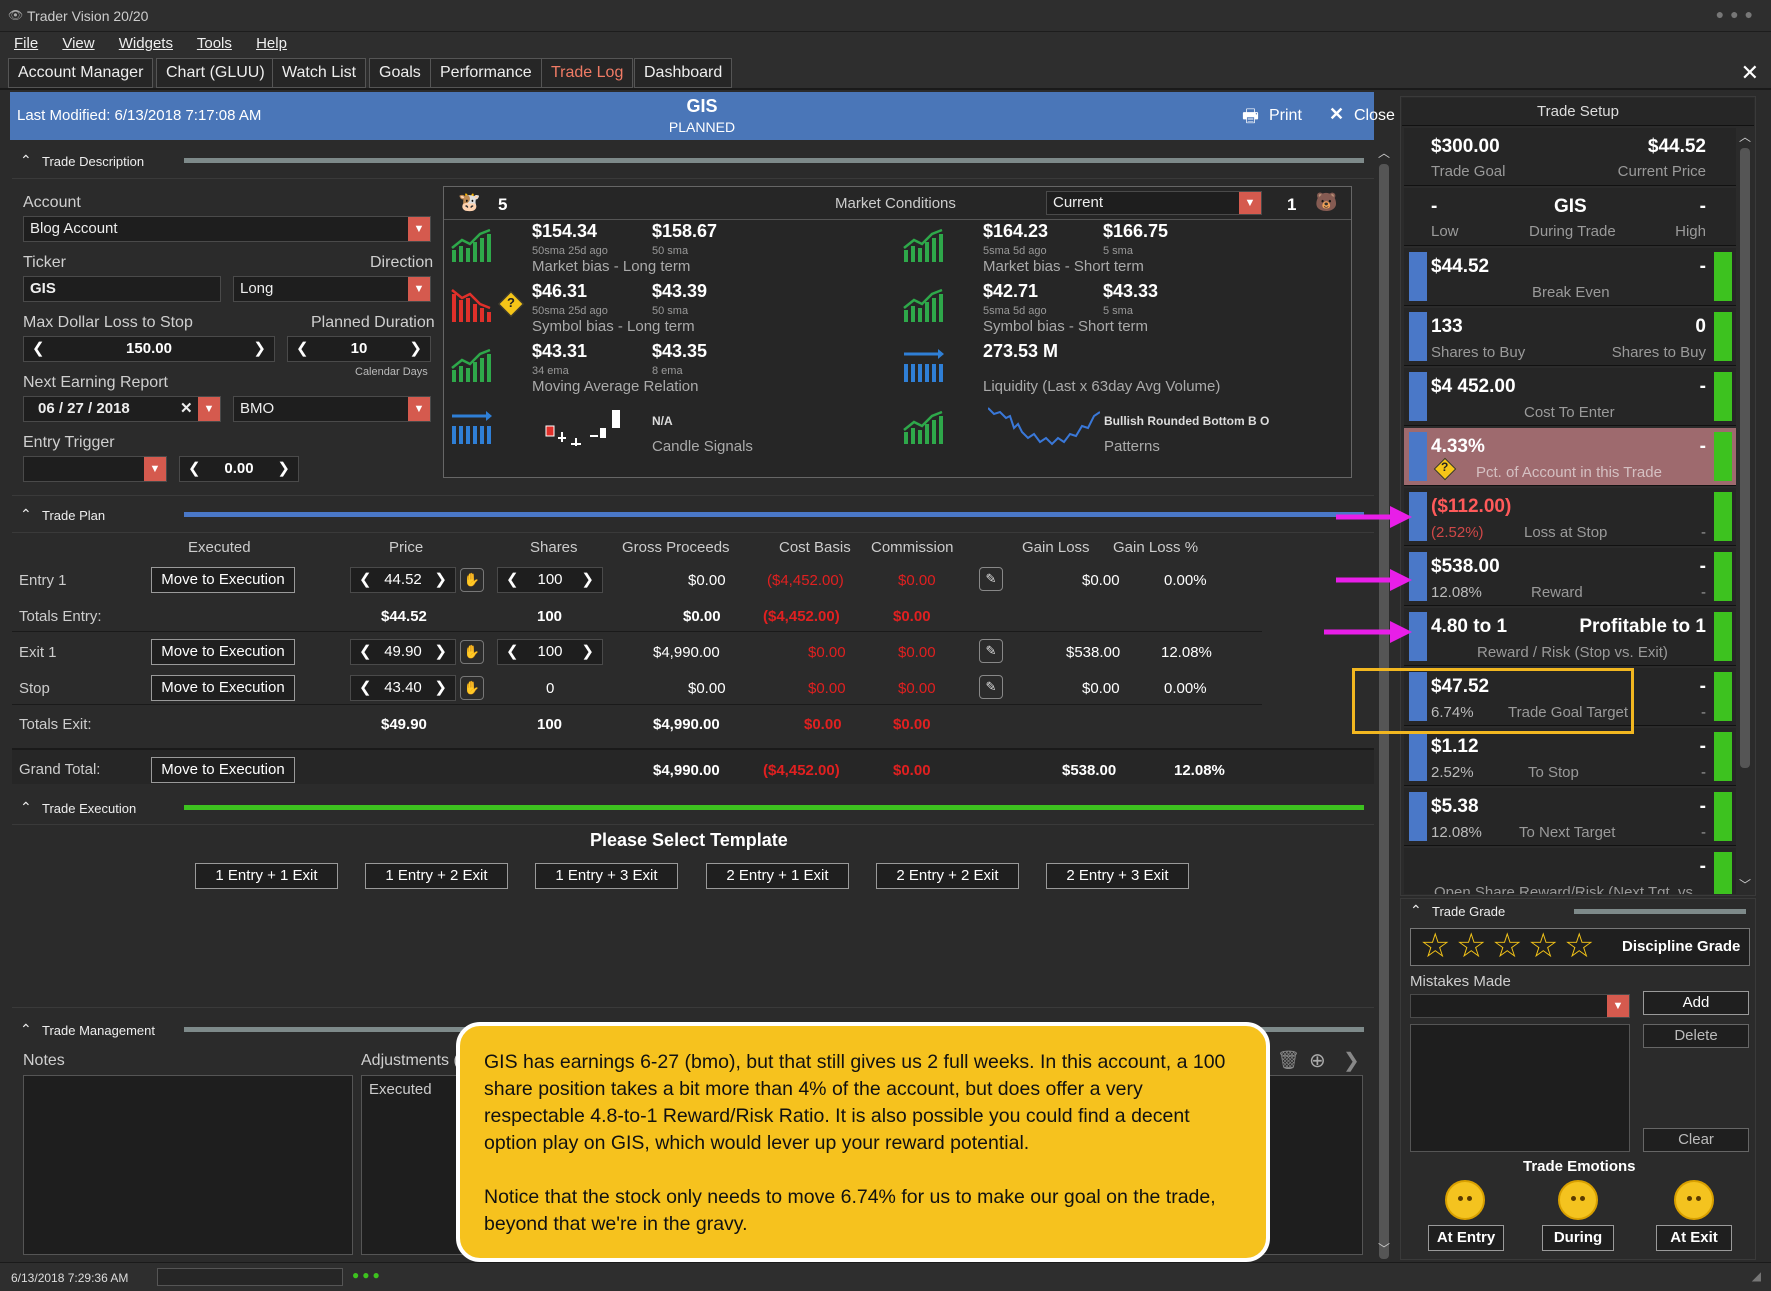 Image resolution: width=1771 pixels, height=1291 pixels. What do you see at coordinates (1520, 1006) in the screenshot?
I see `mistakes-select: ▼` at bounding box center [1520, 1006].